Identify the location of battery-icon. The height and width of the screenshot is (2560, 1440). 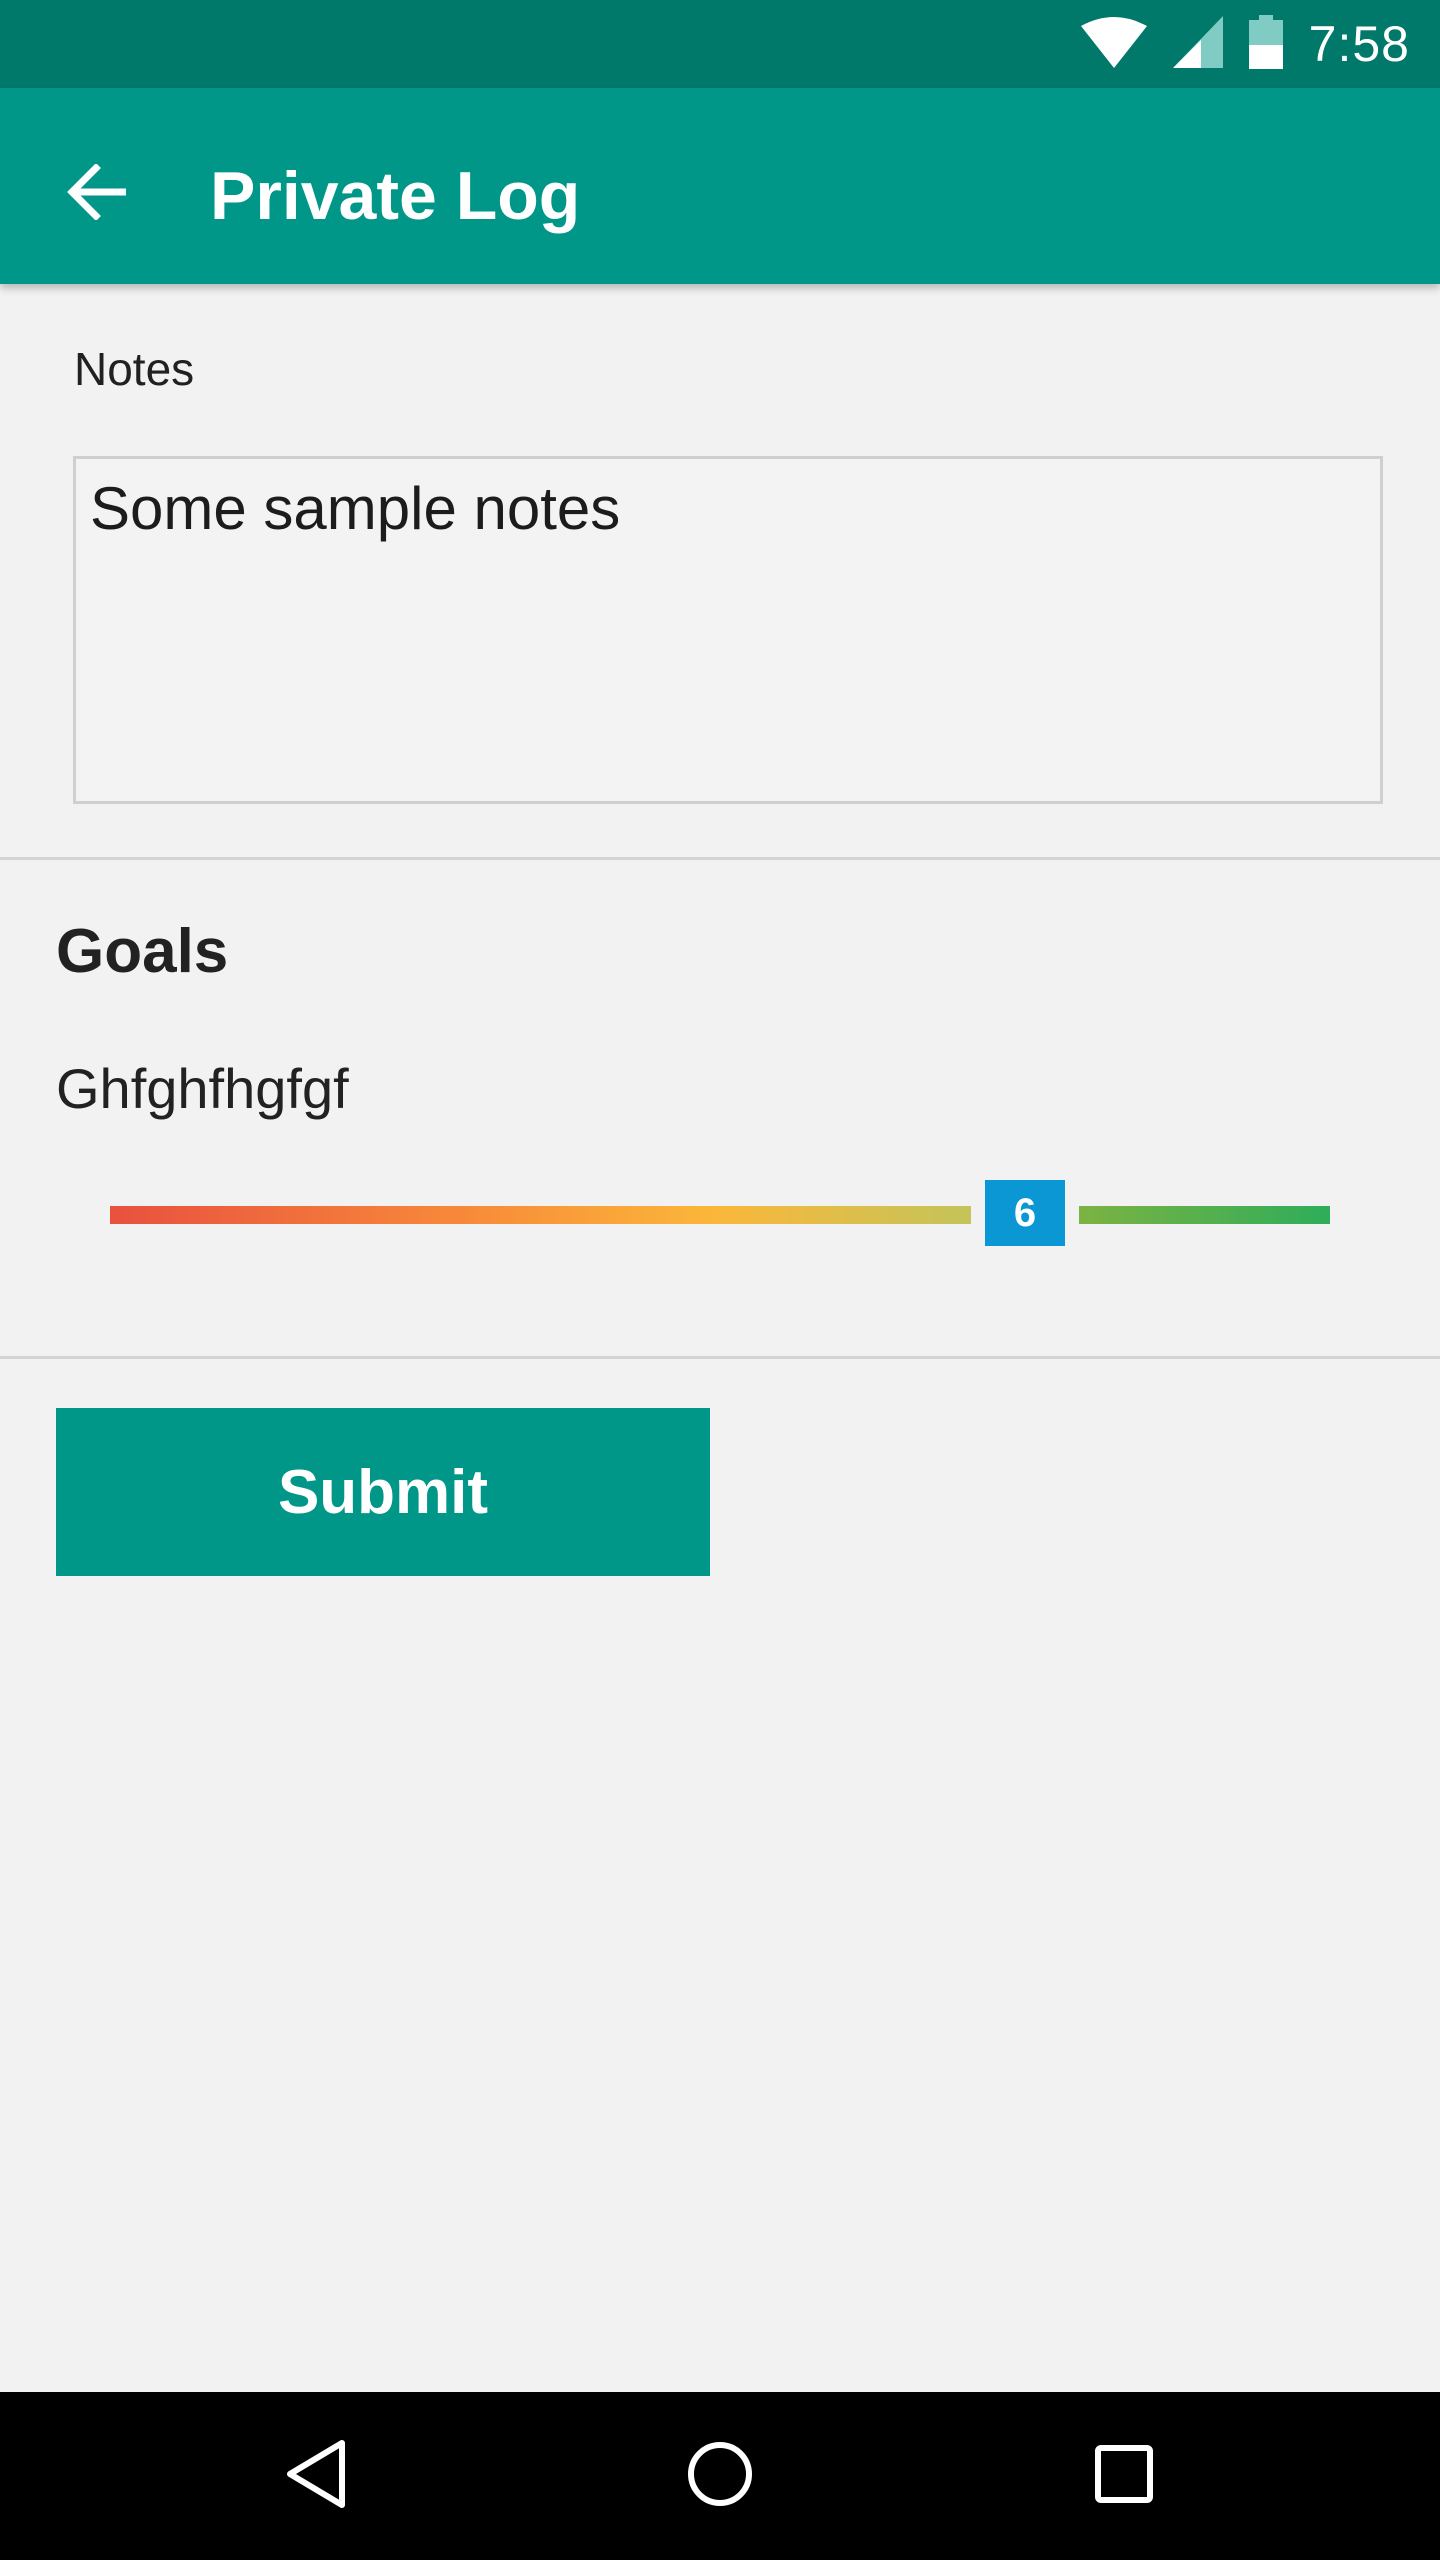
(1265, 44).